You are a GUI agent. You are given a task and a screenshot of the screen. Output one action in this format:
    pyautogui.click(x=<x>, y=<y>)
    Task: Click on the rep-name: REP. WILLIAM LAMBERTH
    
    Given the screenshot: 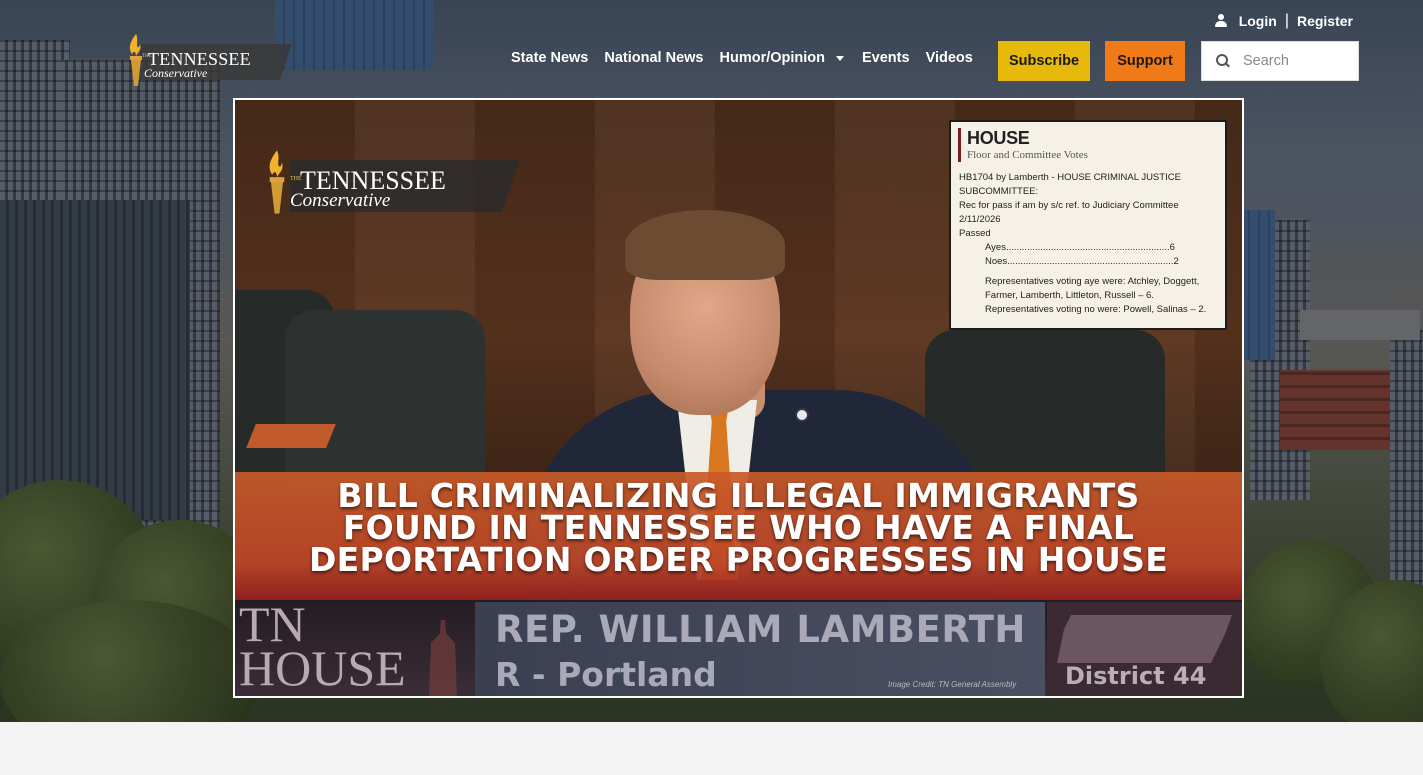 What is the action you would take?
    pyautogui.click(x=760, y=629)
    